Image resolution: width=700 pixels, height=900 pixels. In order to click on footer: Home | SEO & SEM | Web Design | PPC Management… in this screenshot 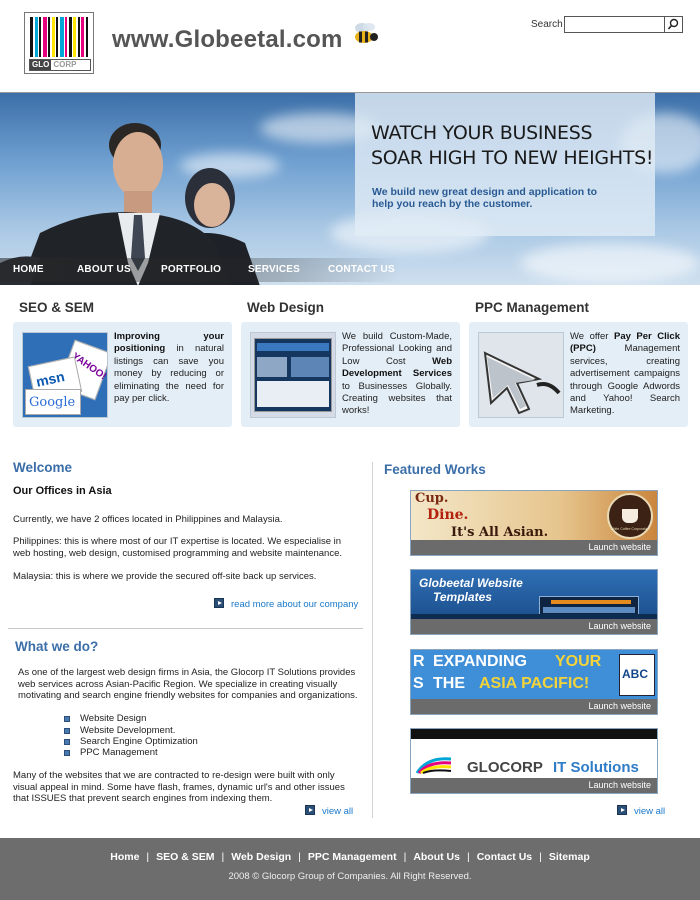, I will do `click(350, 869)`.